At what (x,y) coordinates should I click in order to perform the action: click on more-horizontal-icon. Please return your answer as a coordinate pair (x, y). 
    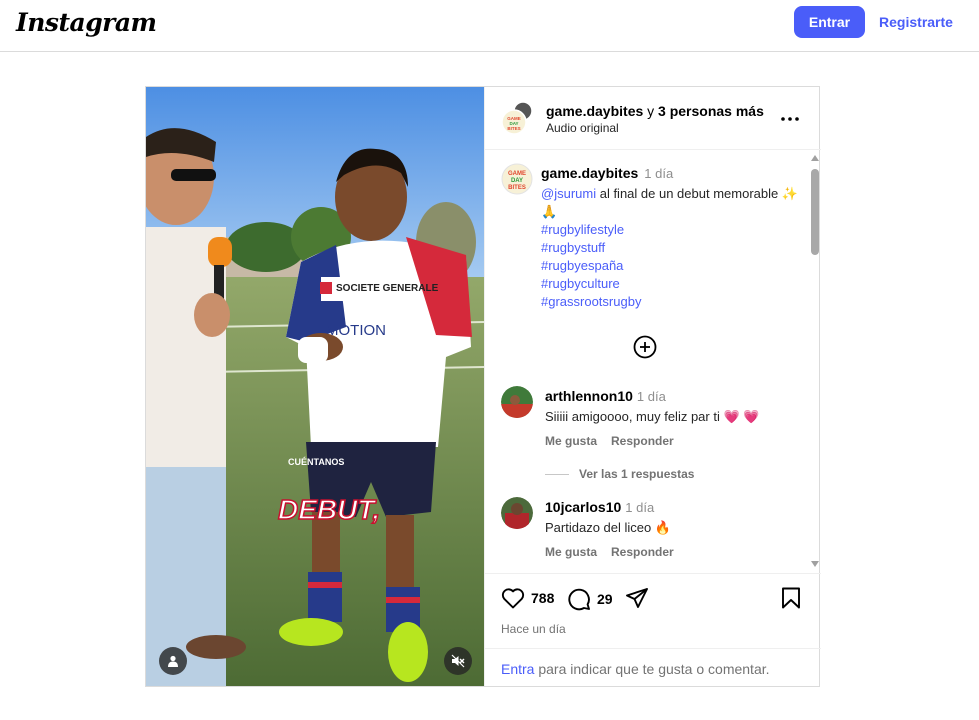
    Looking at the image, I should click on (790, 119).